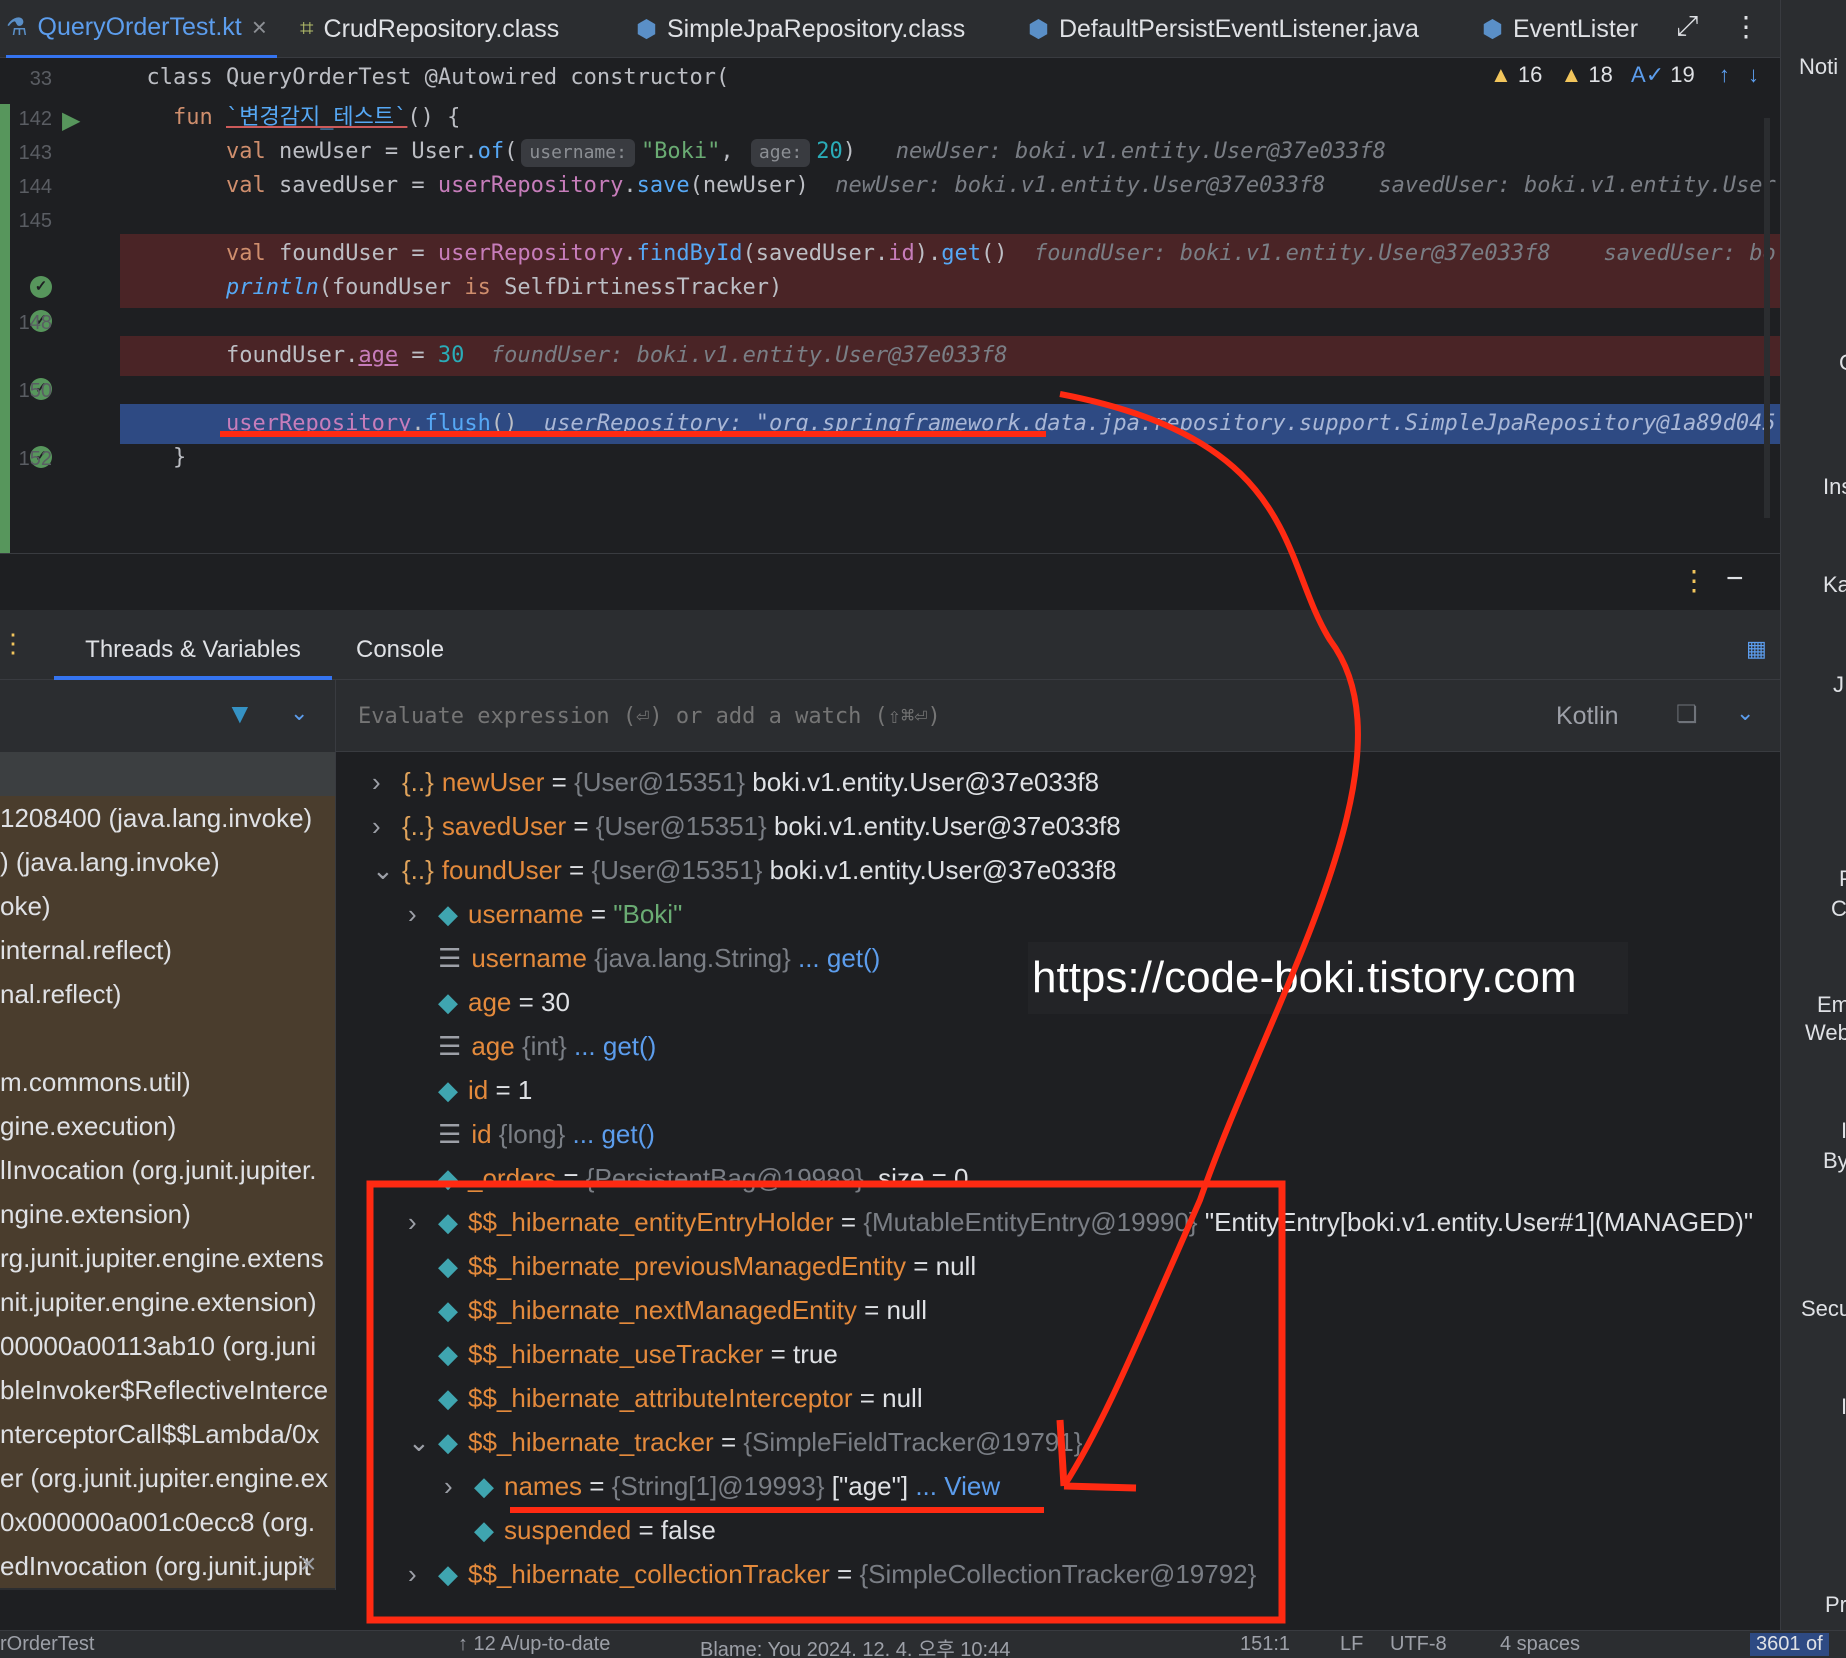 Image resolution: width=1846 pixels, height=1658 pixels. I want to click on stack-frame: edInvocation (org.junit.jupit, so click(167, 1566).